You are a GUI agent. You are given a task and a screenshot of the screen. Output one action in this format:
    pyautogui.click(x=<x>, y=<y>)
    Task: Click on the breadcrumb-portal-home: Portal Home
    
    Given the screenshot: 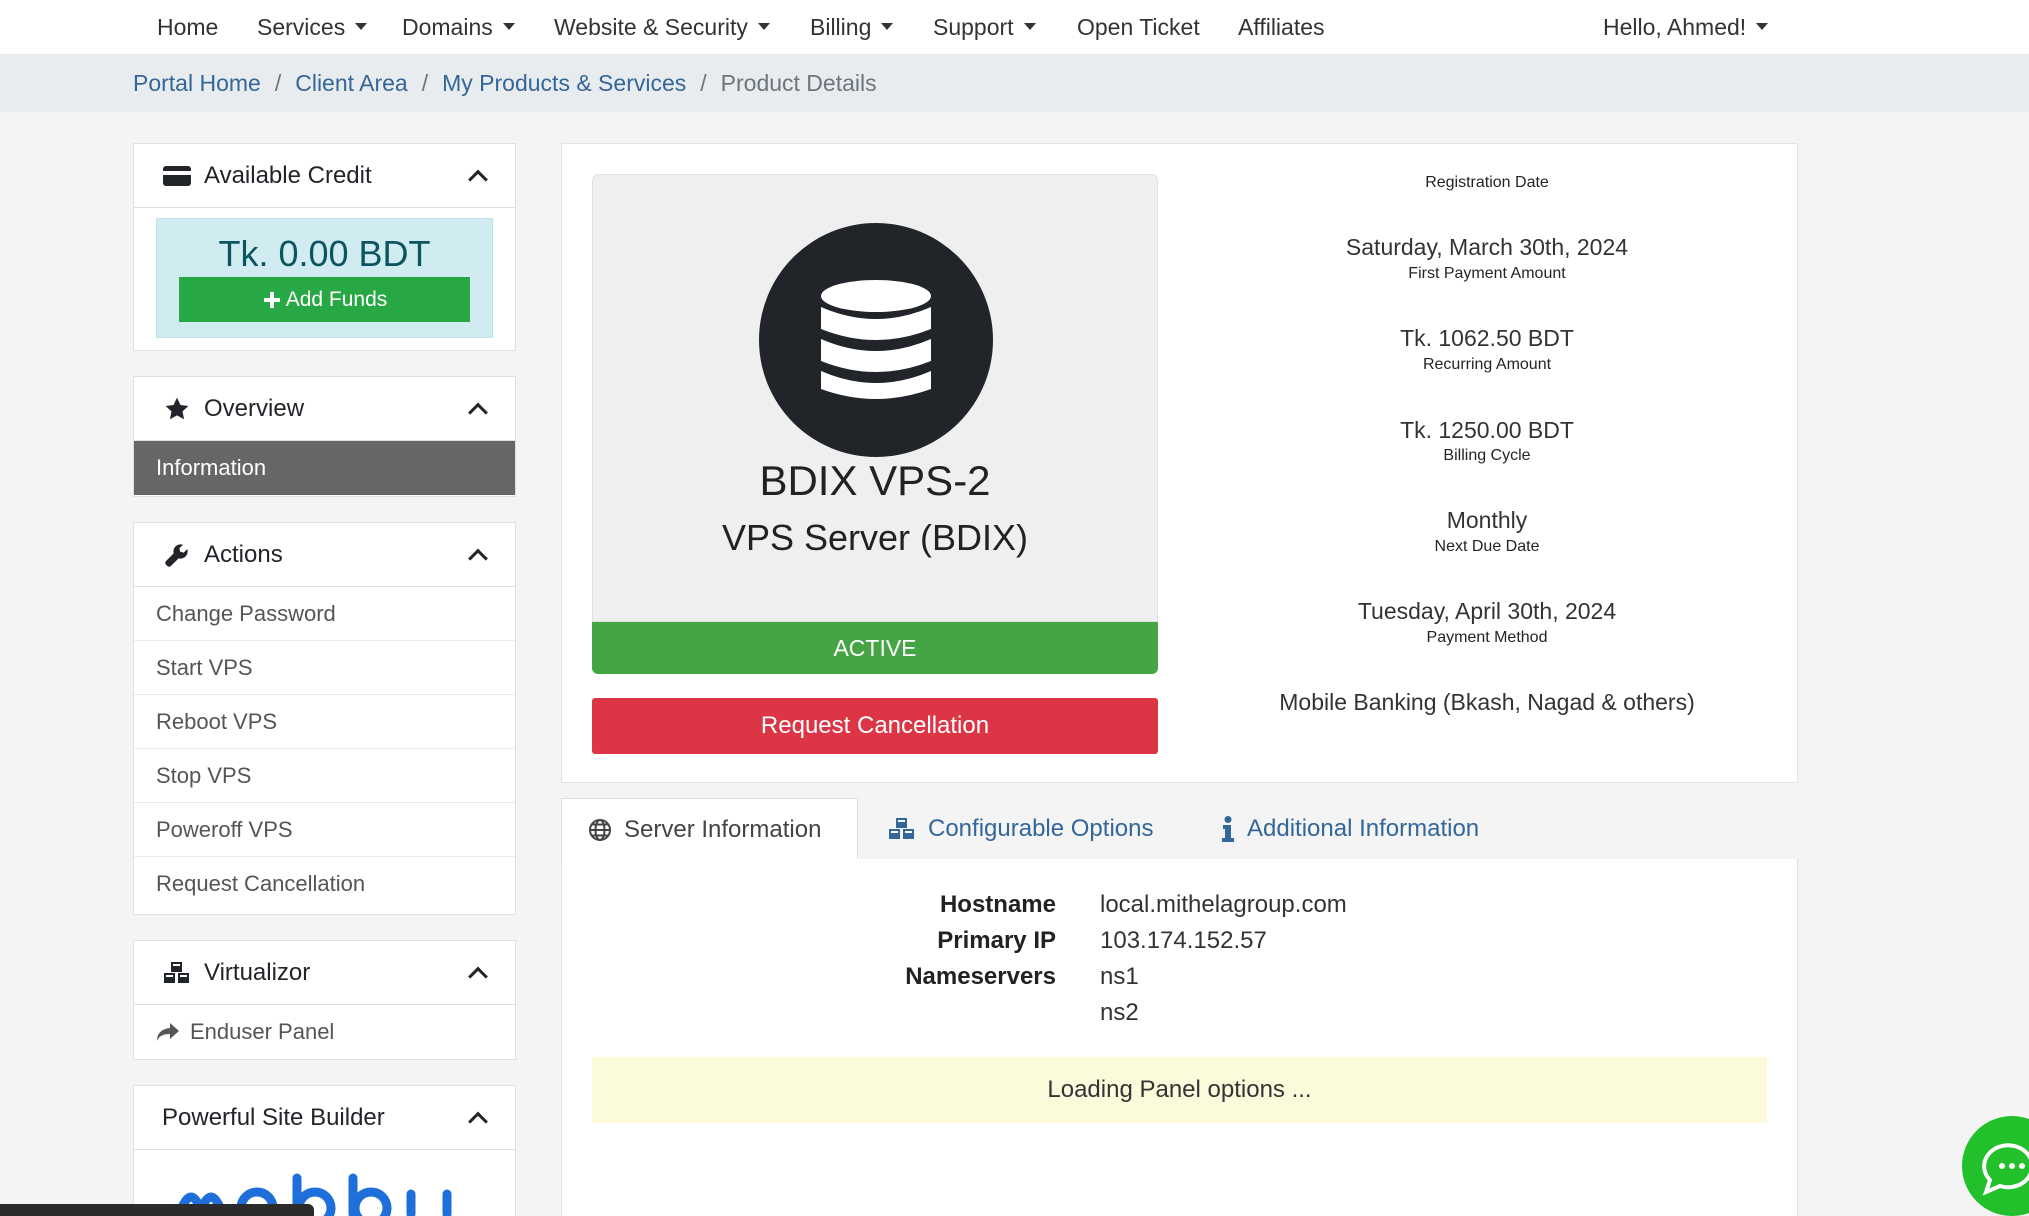 What is the action you would take?
    pyautogui.click(x=197, y=83)
    